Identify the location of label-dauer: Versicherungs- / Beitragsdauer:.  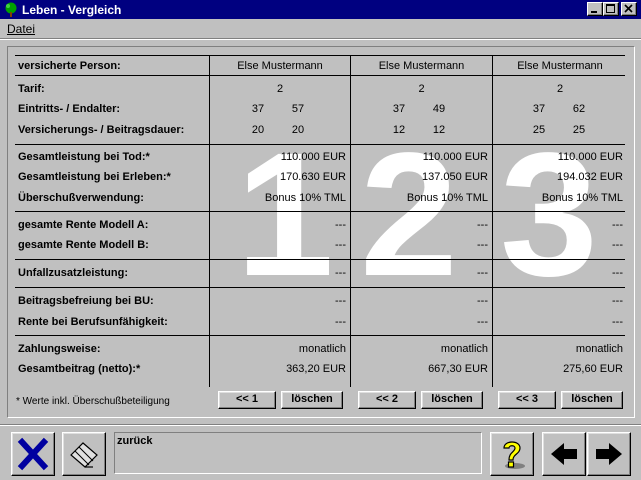
(101, 130).